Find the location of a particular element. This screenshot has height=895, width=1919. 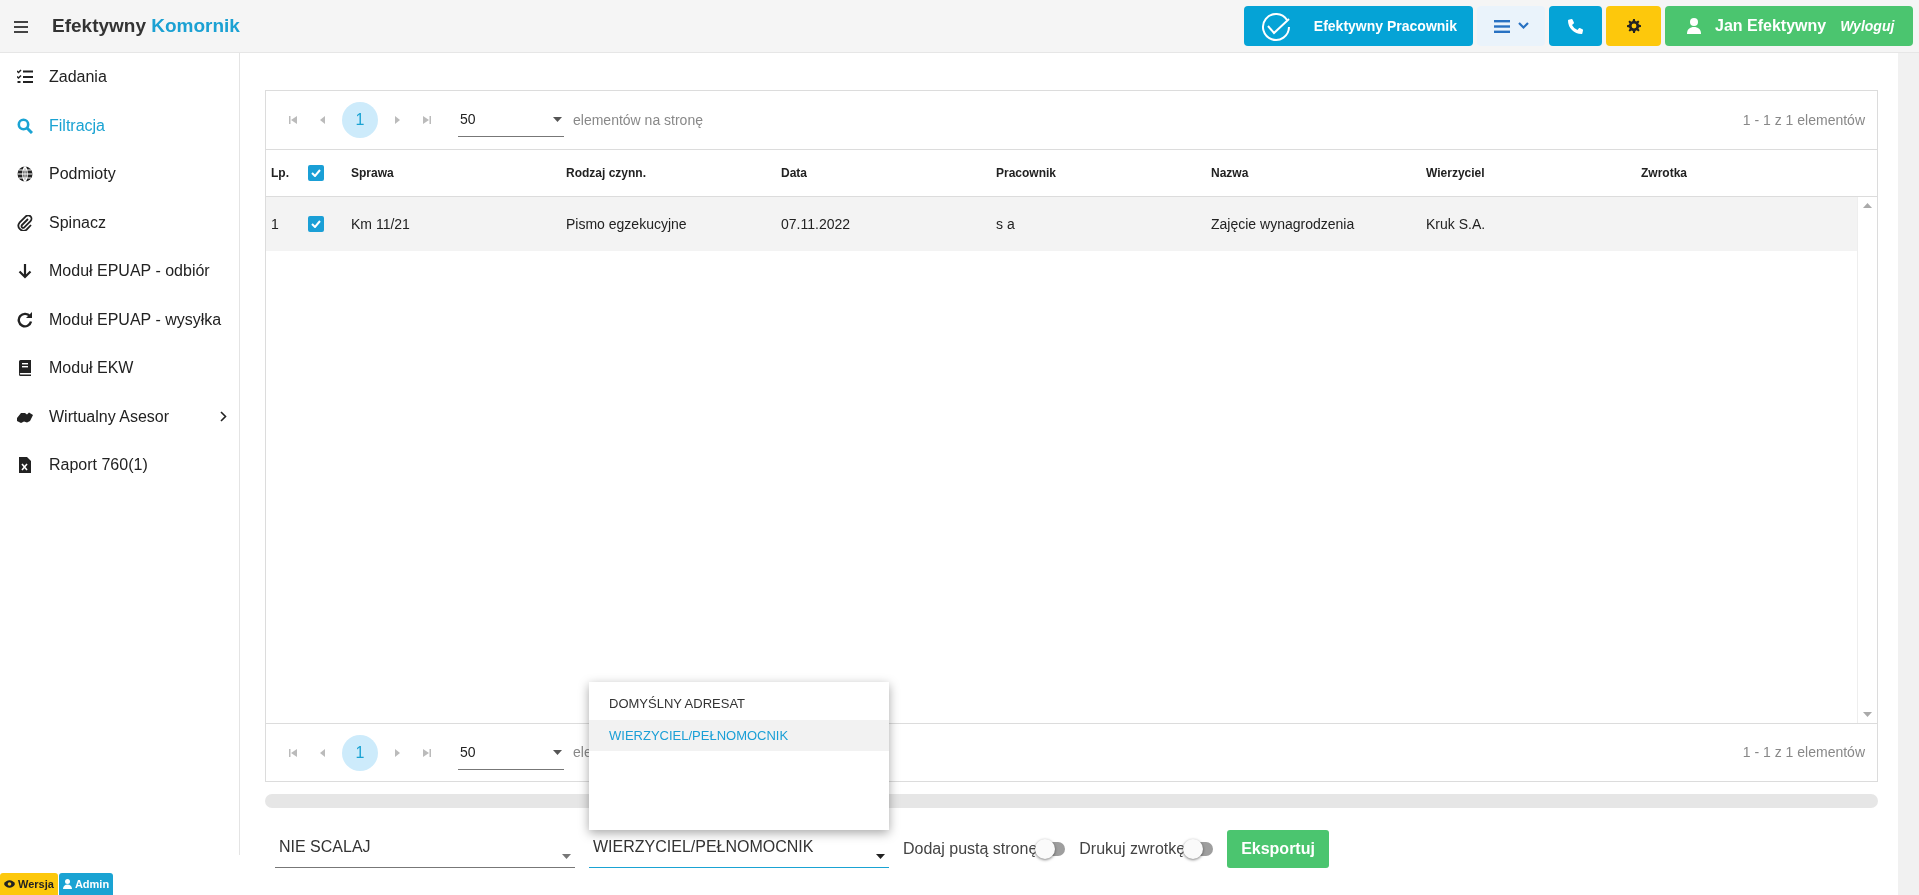

sidebar-item: Moduł EPUAP - odbiór is located at coordinates (119, 271).